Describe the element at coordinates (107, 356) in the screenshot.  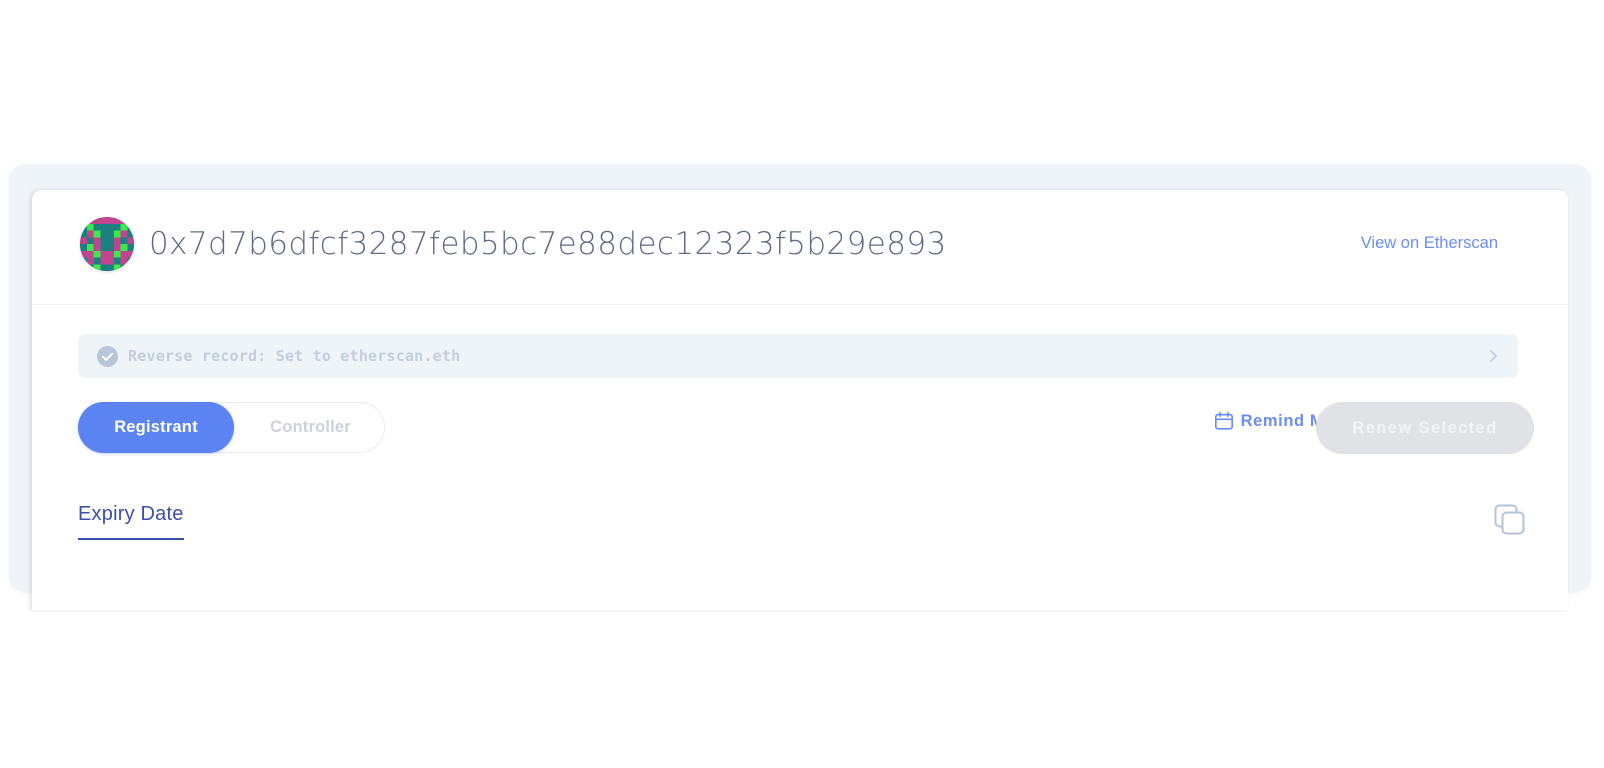
I see `check-circle-icon` at that location.